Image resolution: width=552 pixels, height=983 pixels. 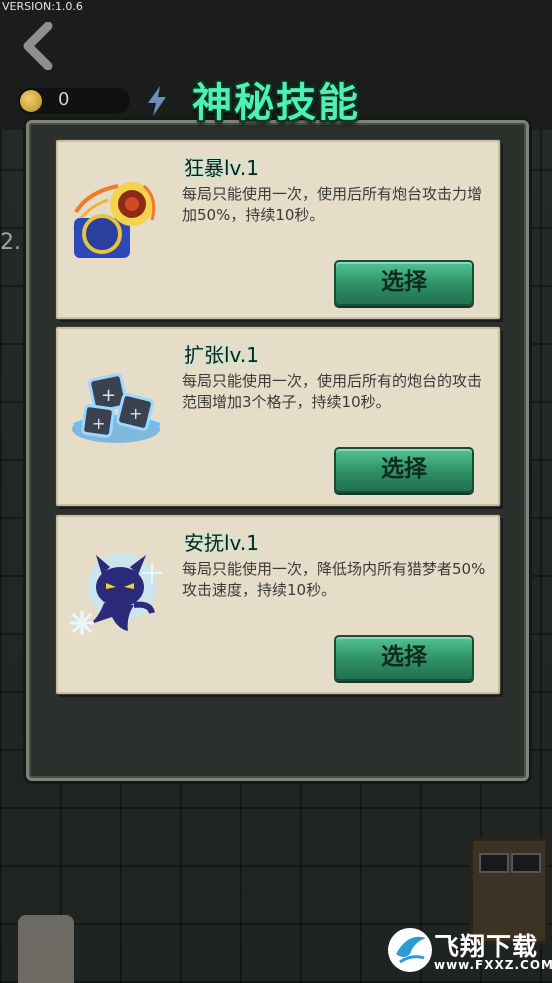 I want to click on version-label: VERSION:1.0.6, so click(x=42, y=6).